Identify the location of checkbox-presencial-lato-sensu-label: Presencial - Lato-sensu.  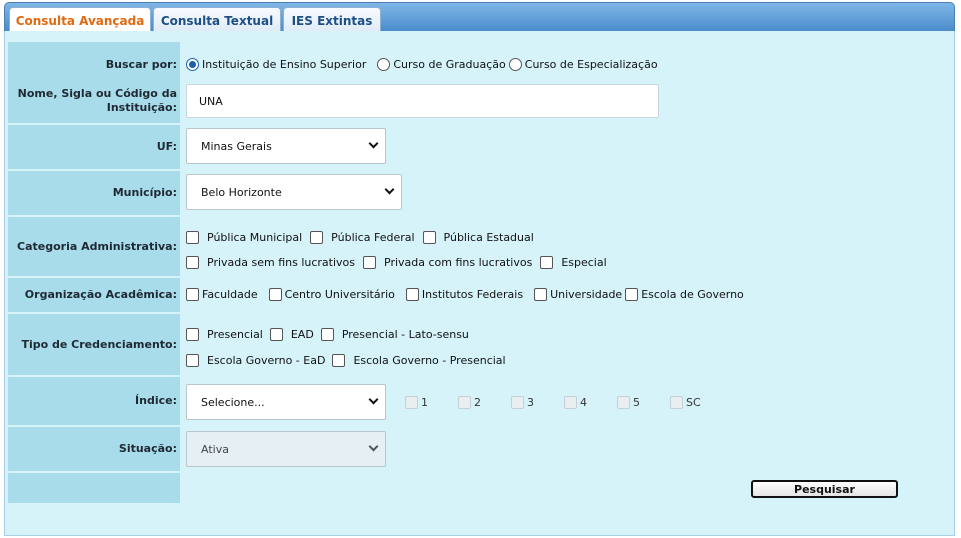
(405, 334).